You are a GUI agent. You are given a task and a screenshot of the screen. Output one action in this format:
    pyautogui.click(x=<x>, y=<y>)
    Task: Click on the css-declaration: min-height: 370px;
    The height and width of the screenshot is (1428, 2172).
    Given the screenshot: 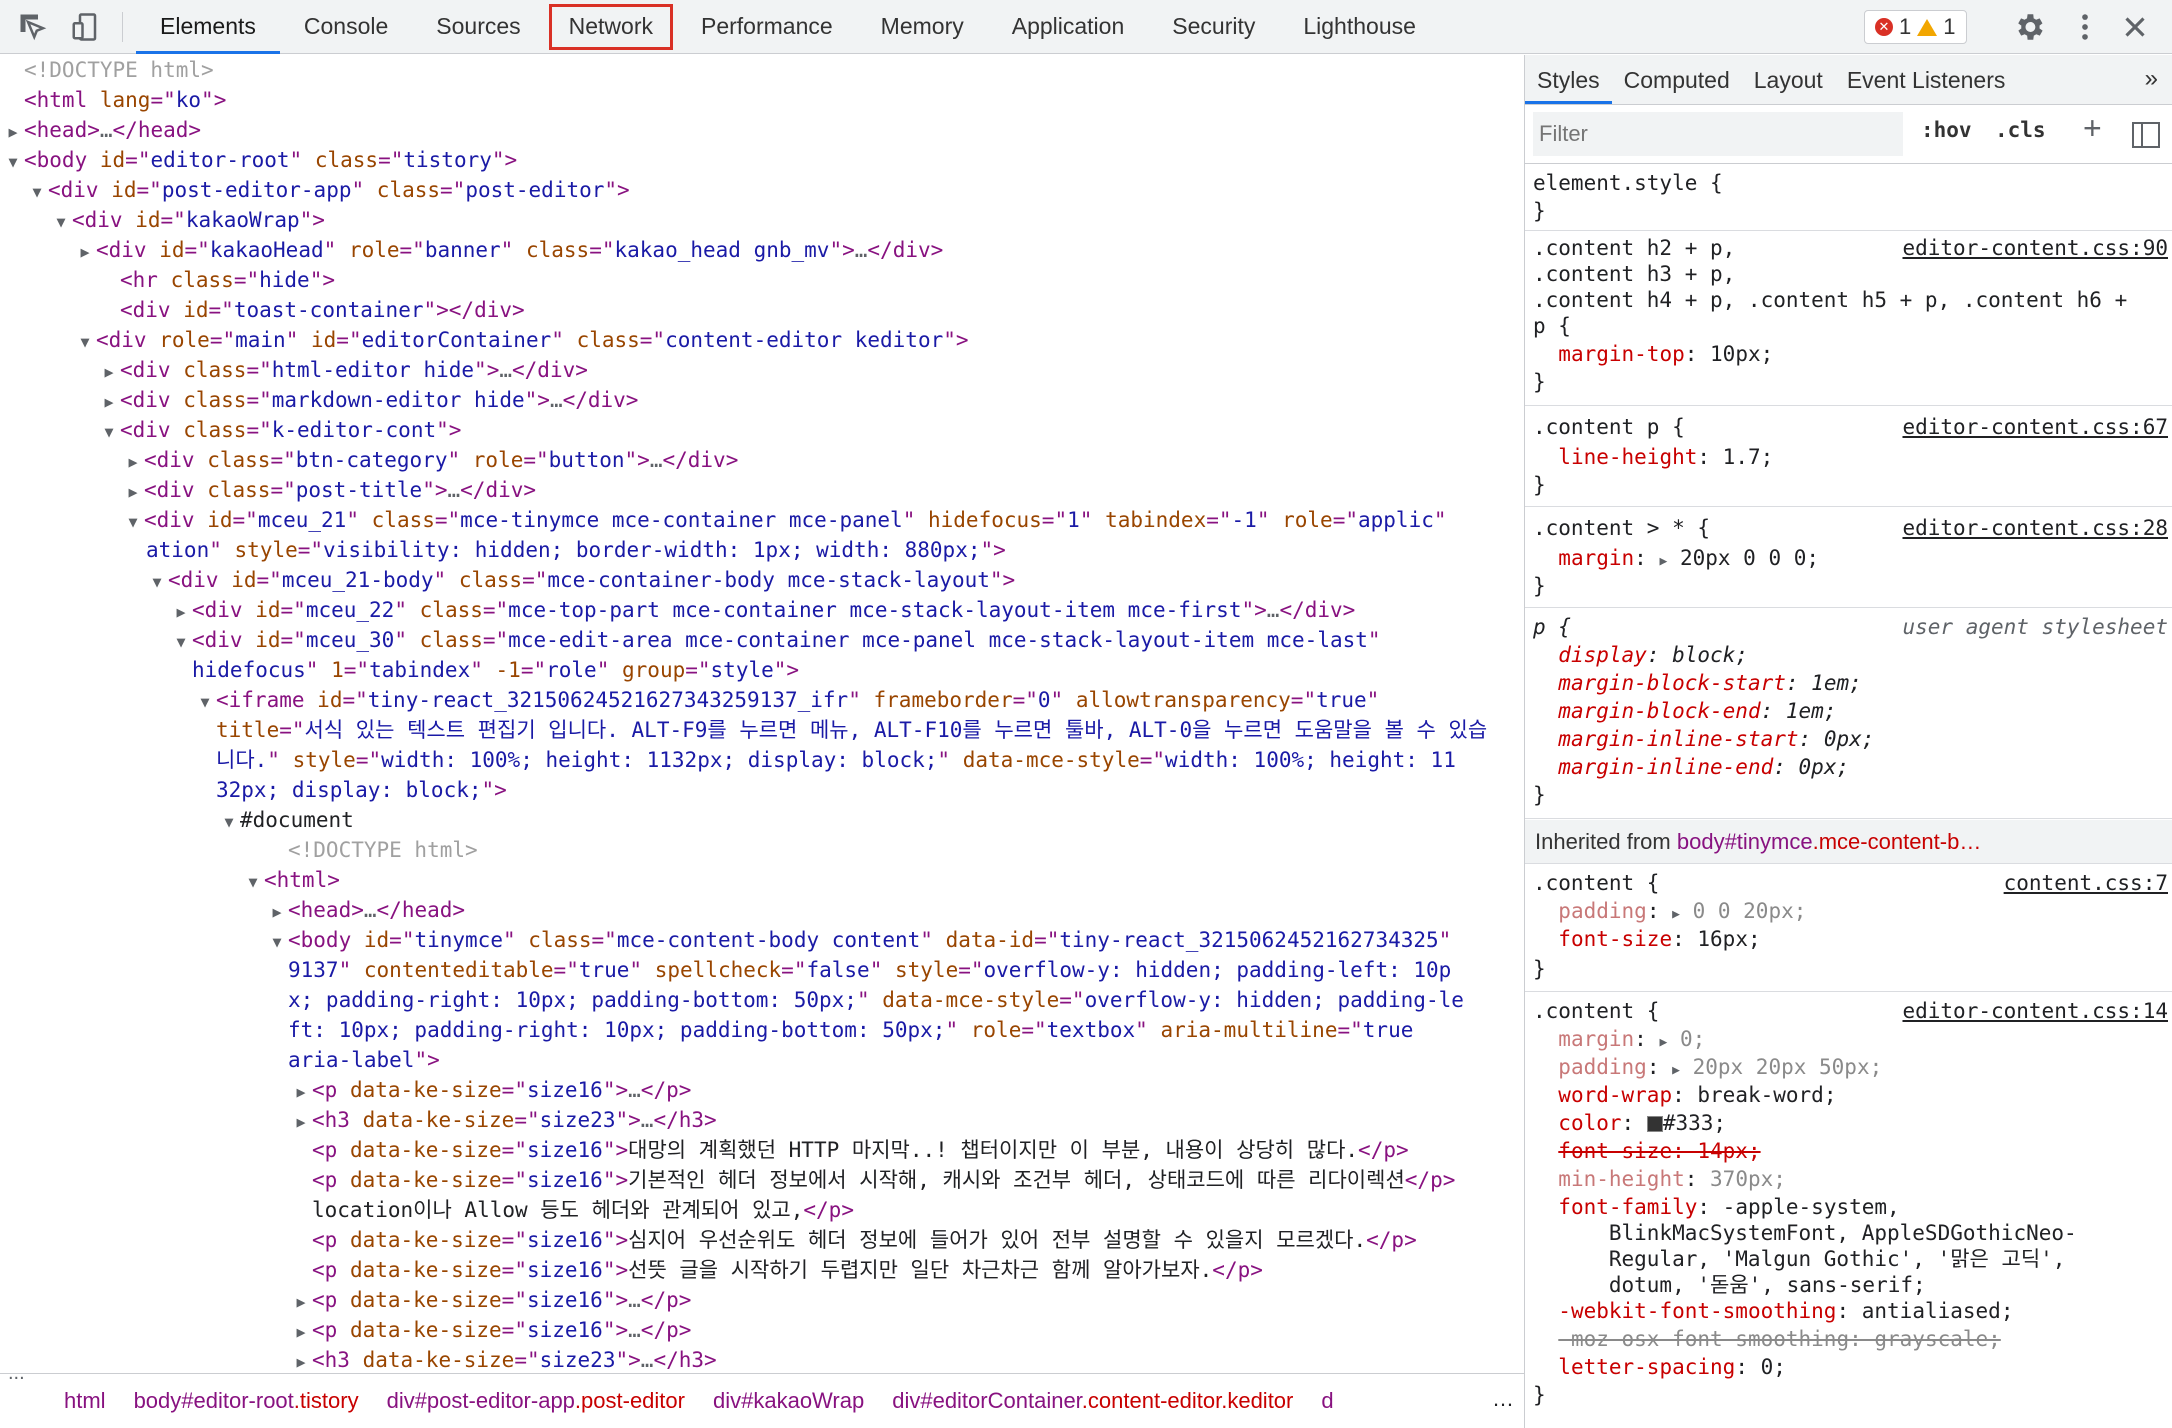 What is the action you would take?
    pyautogui.click(x=1659, y=1179)
    